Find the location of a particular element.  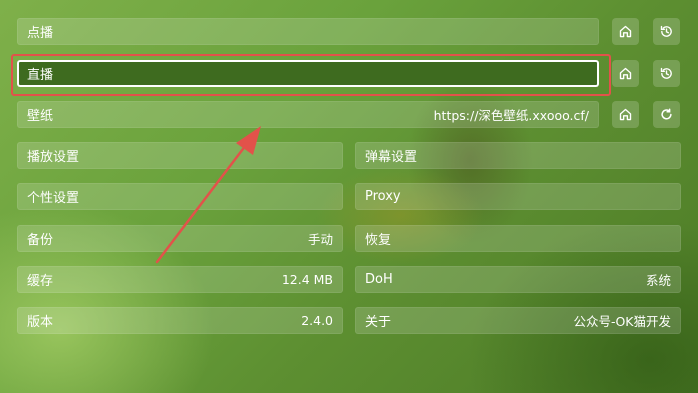

cache-label: 缓存 is located at coordinates (40, 281).